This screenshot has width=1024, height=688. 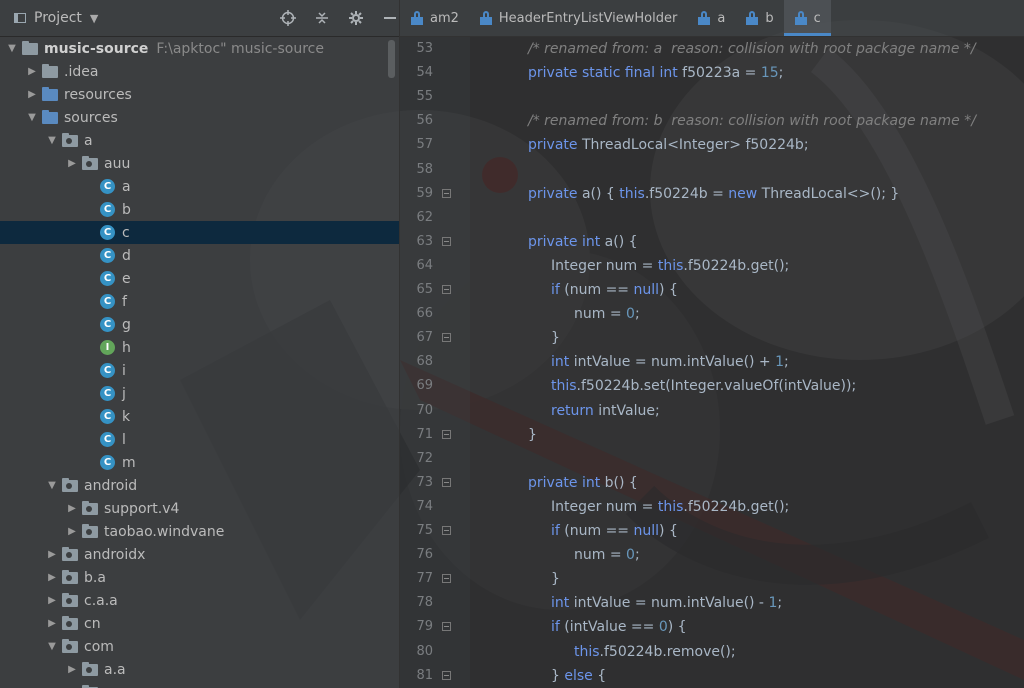 I want to click on tree-item: ▼ a, so click(x=199, y=140).